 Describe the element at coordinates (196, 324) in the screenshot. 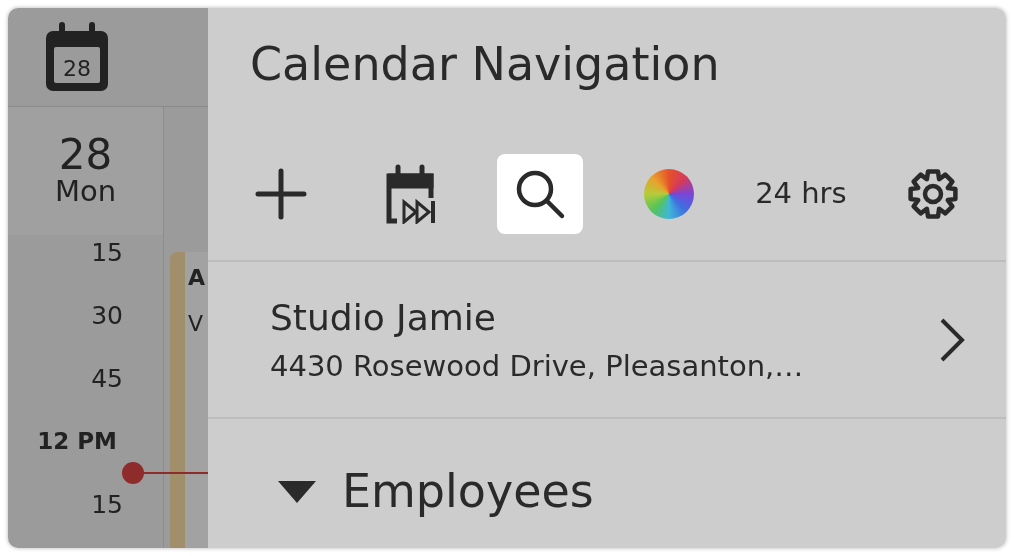

I see `event-subtitle: V` at that location.